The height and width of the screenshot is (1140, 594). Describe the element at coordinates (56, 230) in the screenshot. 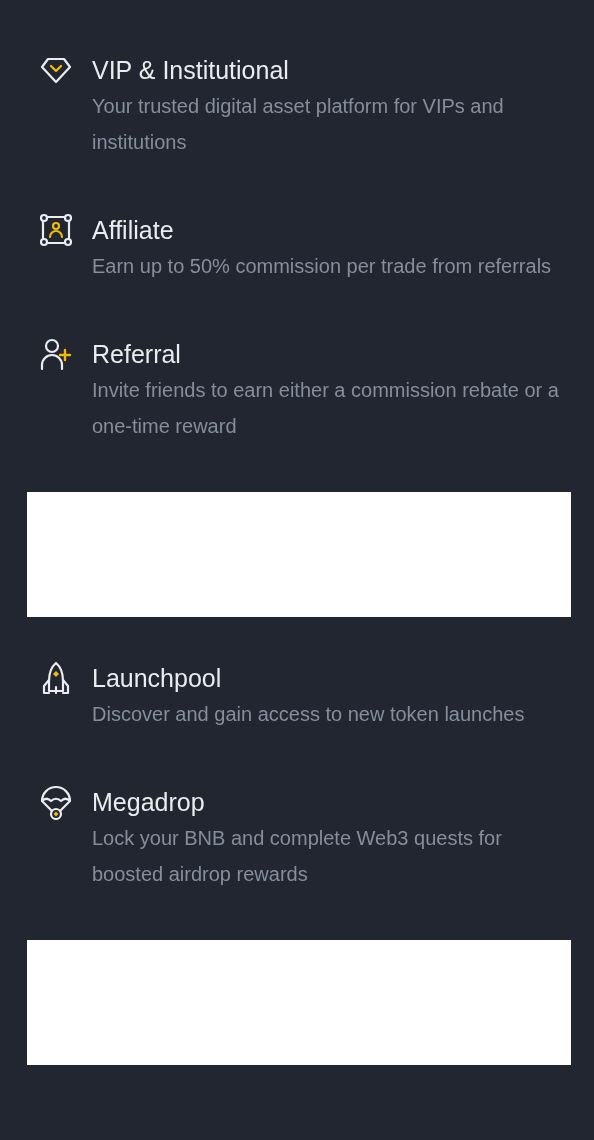

I see `affiliate-icon` at that location.